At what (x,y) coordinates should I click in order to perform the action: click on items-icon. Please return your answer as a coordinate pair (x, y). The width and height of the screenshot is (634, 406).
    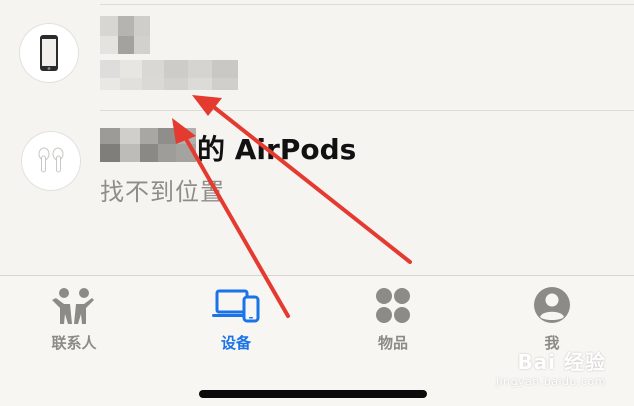
    Looking at the image, I should click on (393, 305).